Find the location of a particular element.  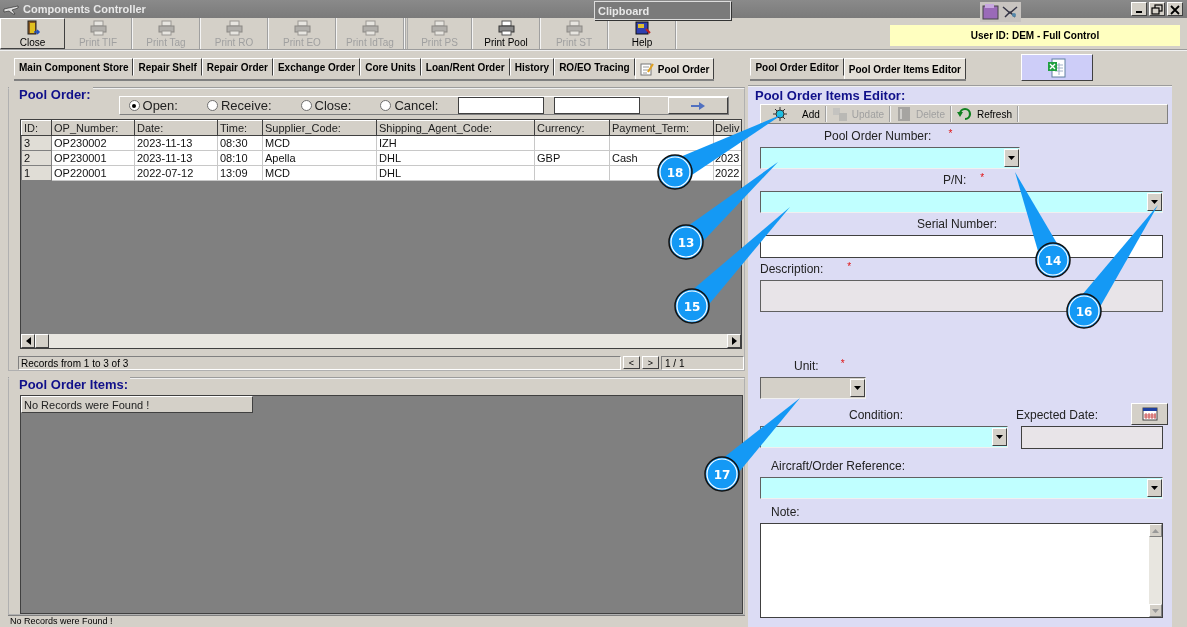

radio-option: Open: is located at coordinates (153, 105).